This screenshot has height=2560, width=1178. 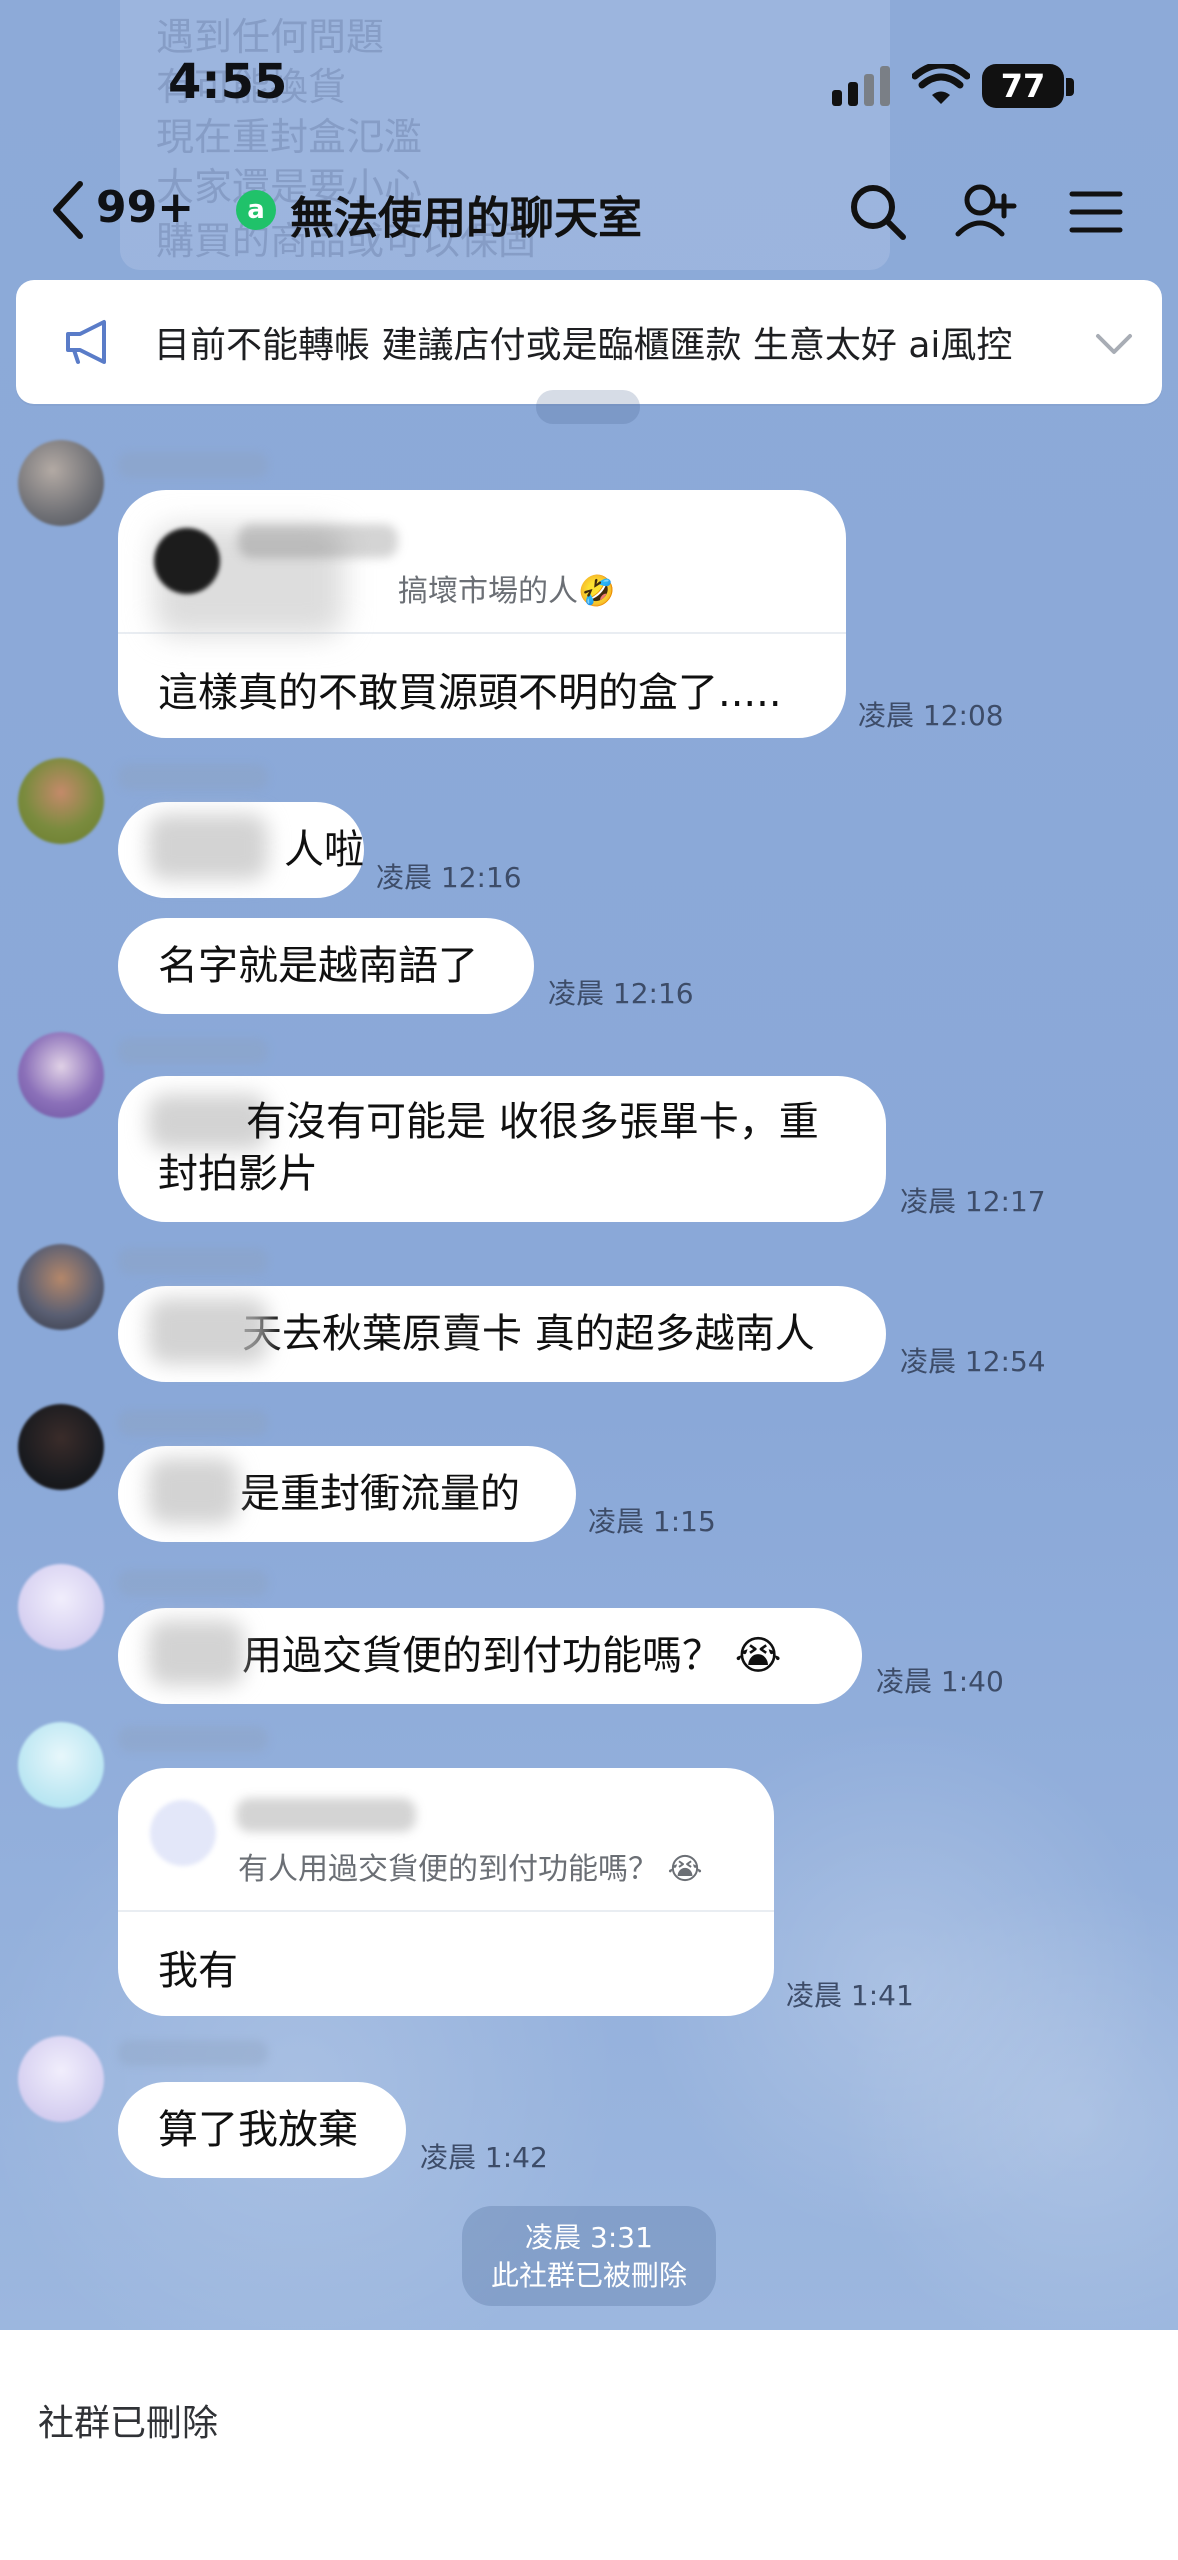 I want to click on battery-level: 77, so click(x=1023, y=86).